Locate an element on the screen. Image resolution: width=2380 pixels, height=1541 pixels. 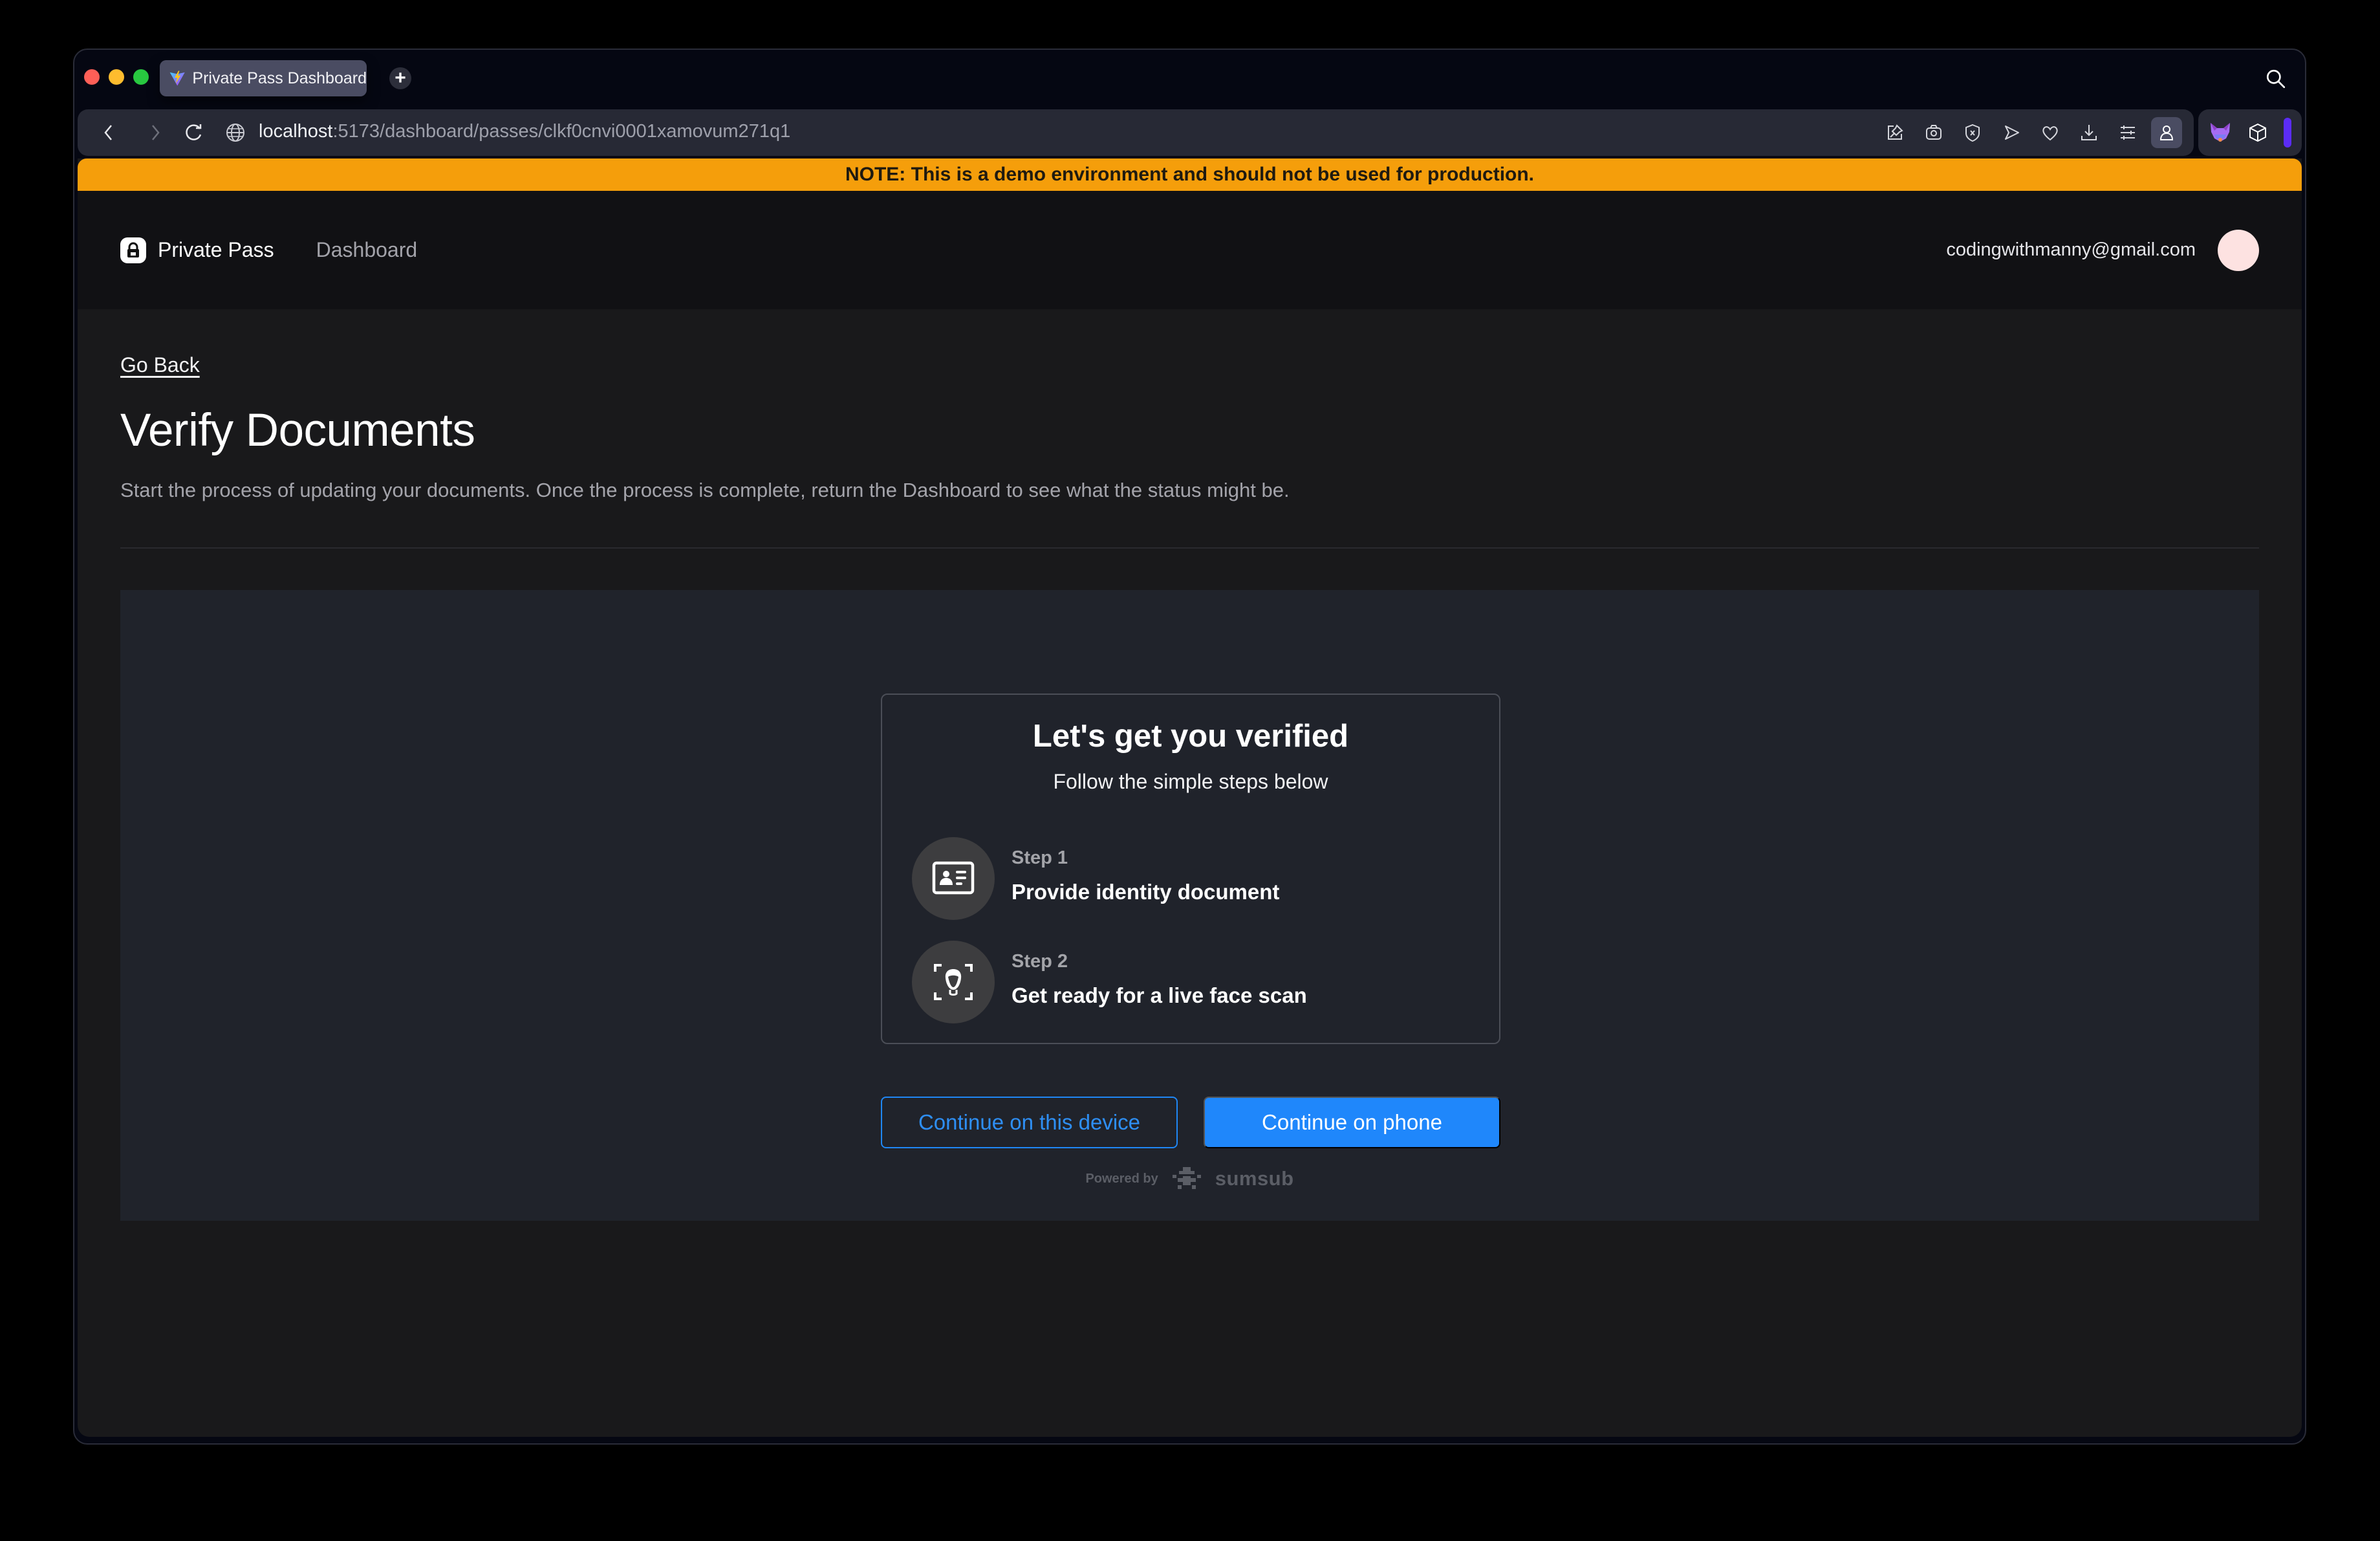
extensions-bar is located at coordinates (2250, 132).